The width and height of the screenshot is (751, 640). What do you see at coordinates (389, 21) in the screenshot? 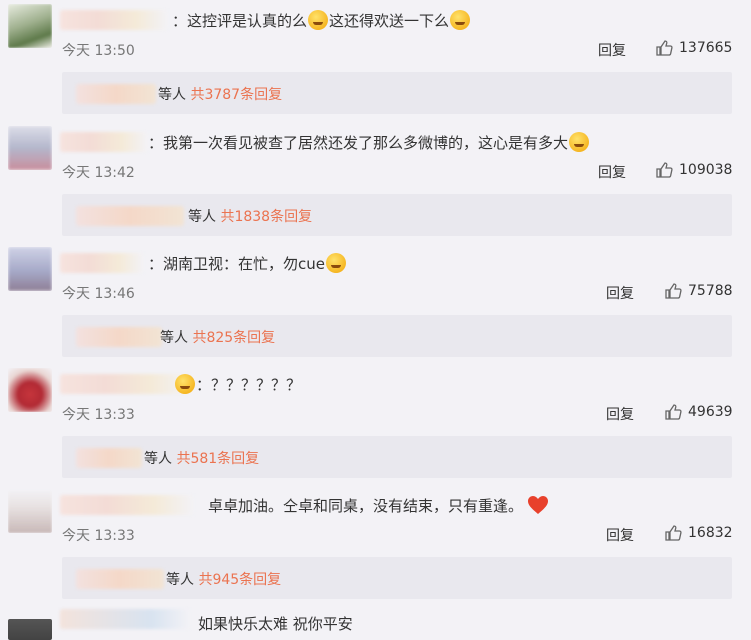
I see `comment-text-part: 这还得欢送一下么` at bounding box center [389, 21].